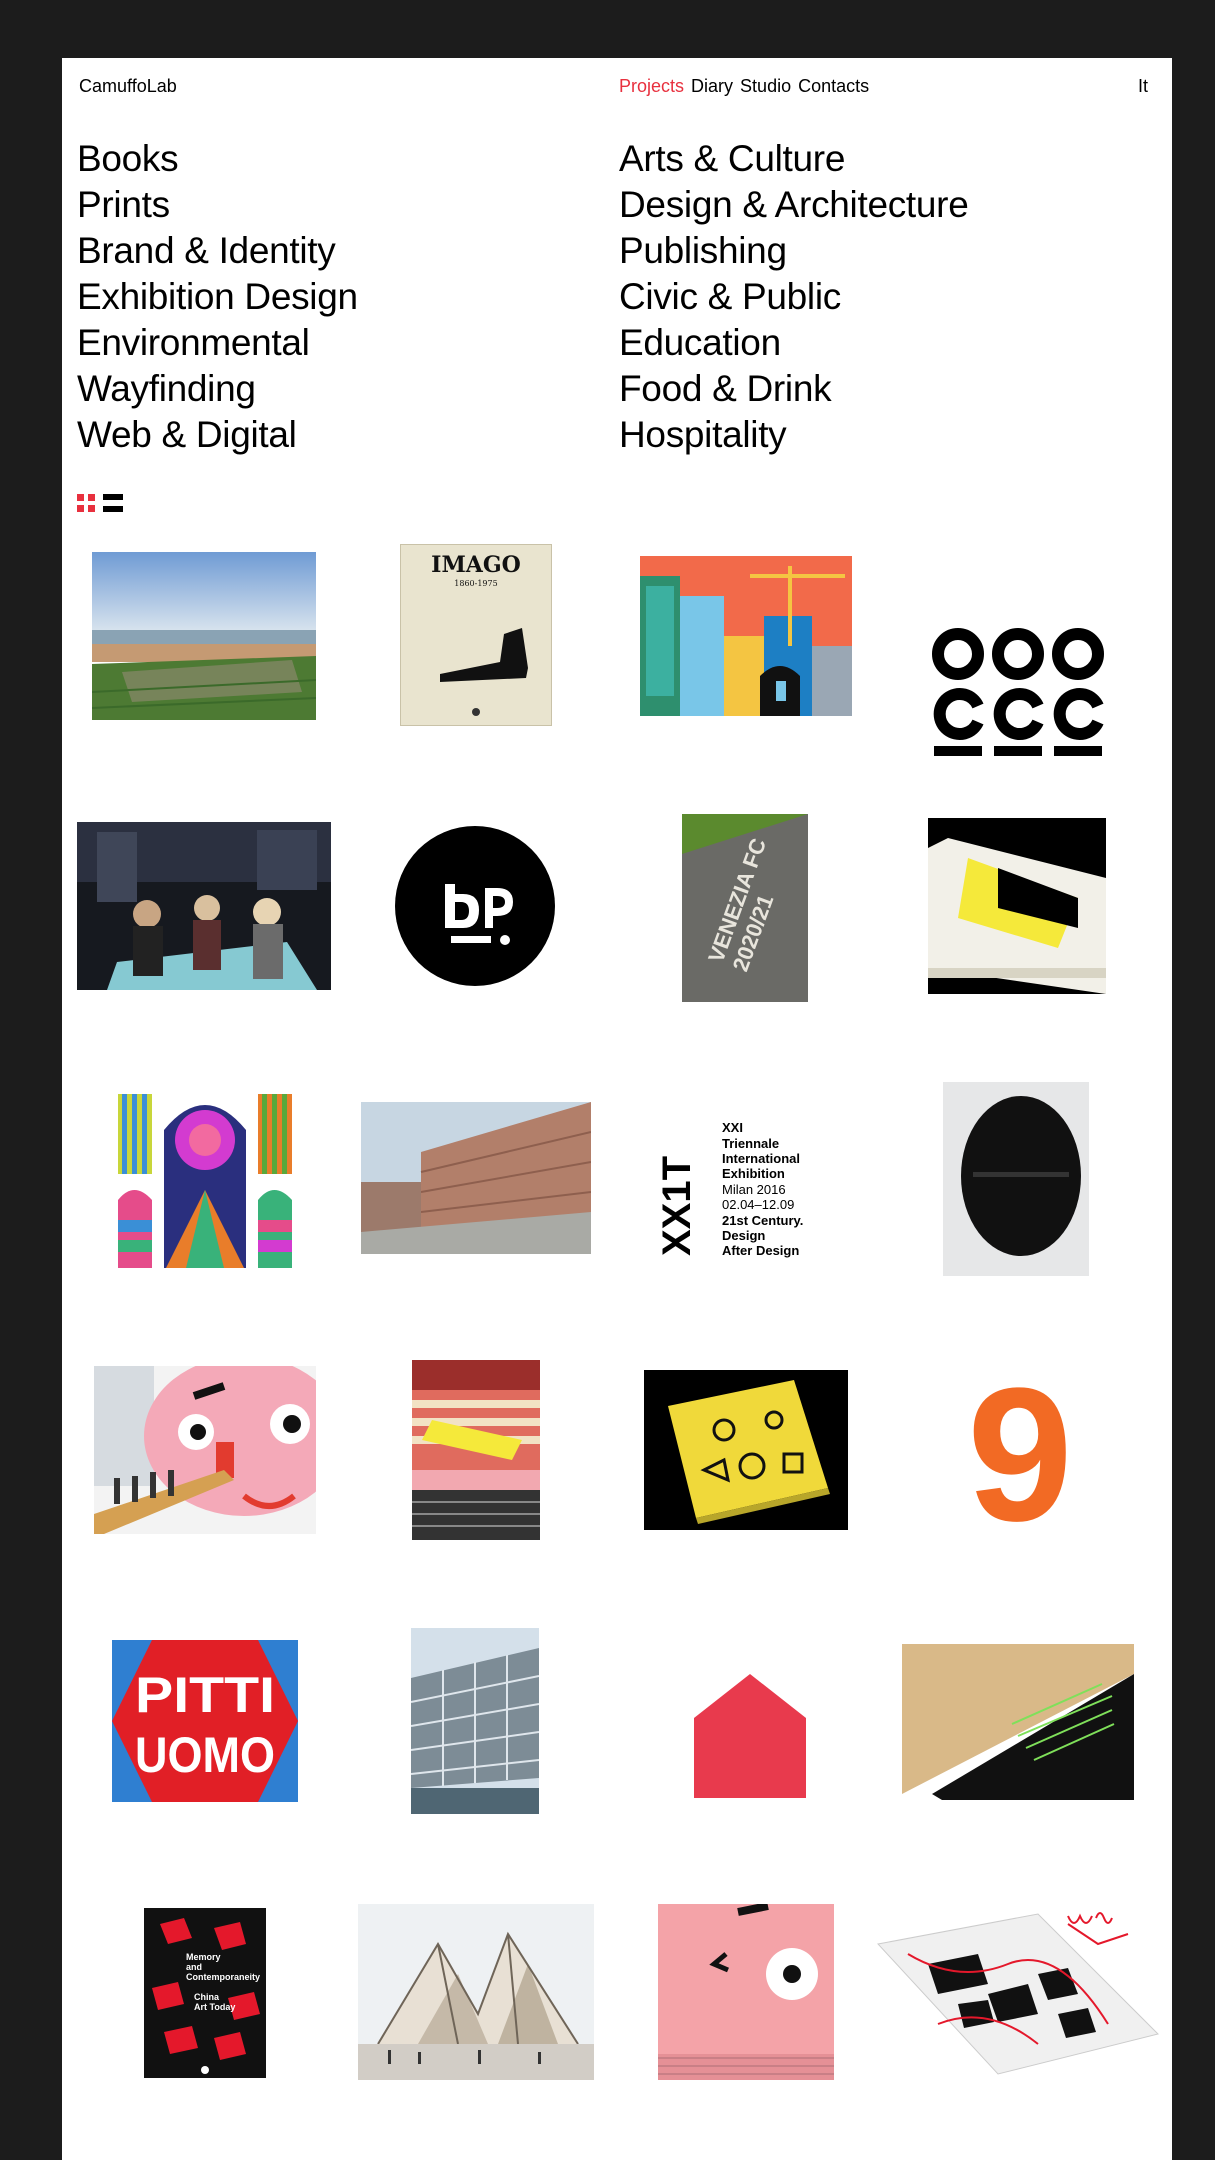  Describe the element at coordinates (760, 1250) in the screenshot. I see `triennale-line-9: After Design` at that location.